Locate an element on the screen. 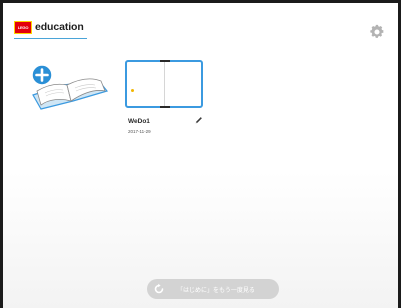 The height and width of the screenshot is (308, 401). gear-icon is located at coordinates (377, 32).